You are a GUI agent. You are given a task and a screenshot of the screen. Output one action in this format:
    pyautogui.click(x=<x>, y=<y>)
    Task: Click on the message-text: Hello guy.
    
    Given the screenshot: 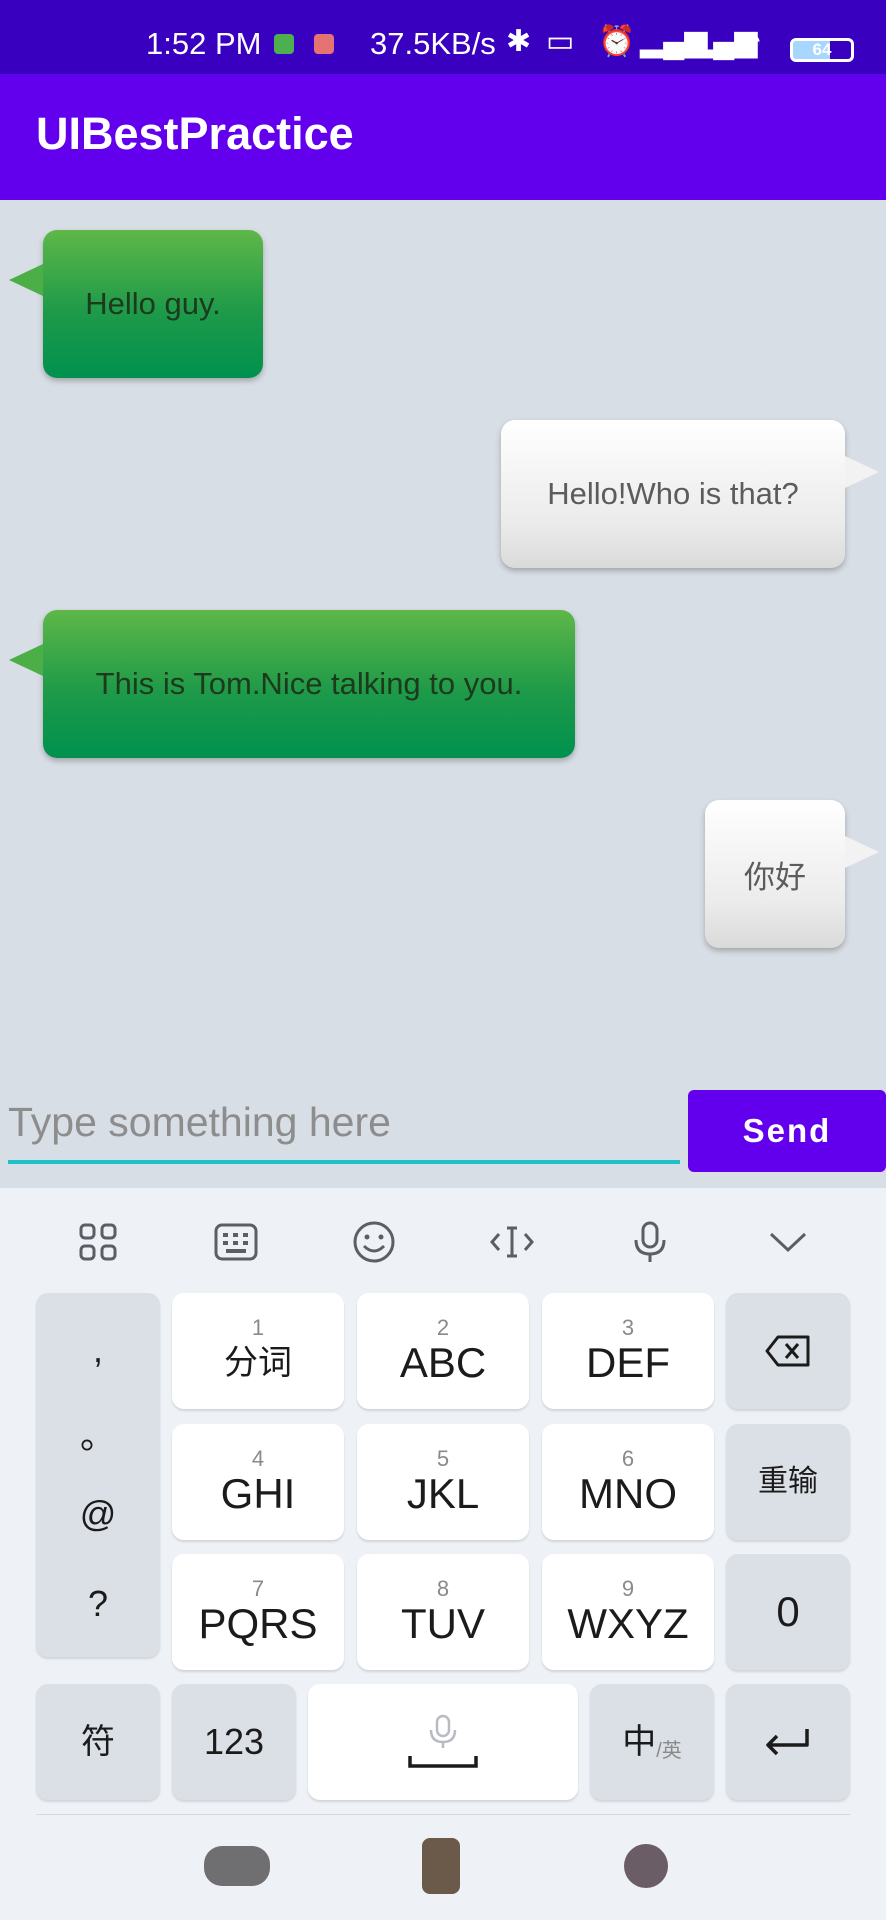 What is the action you would take?
    pyautogui.click(x=153, y=303)
    